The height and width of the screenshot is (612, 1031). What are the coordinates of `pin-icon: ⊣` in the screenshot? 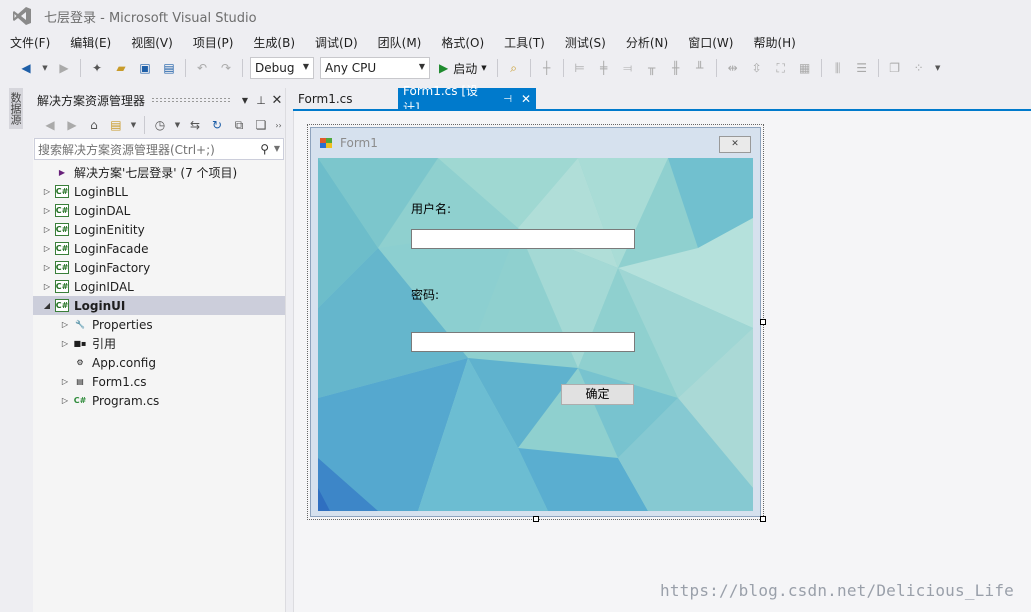 It's located at (507, 99).